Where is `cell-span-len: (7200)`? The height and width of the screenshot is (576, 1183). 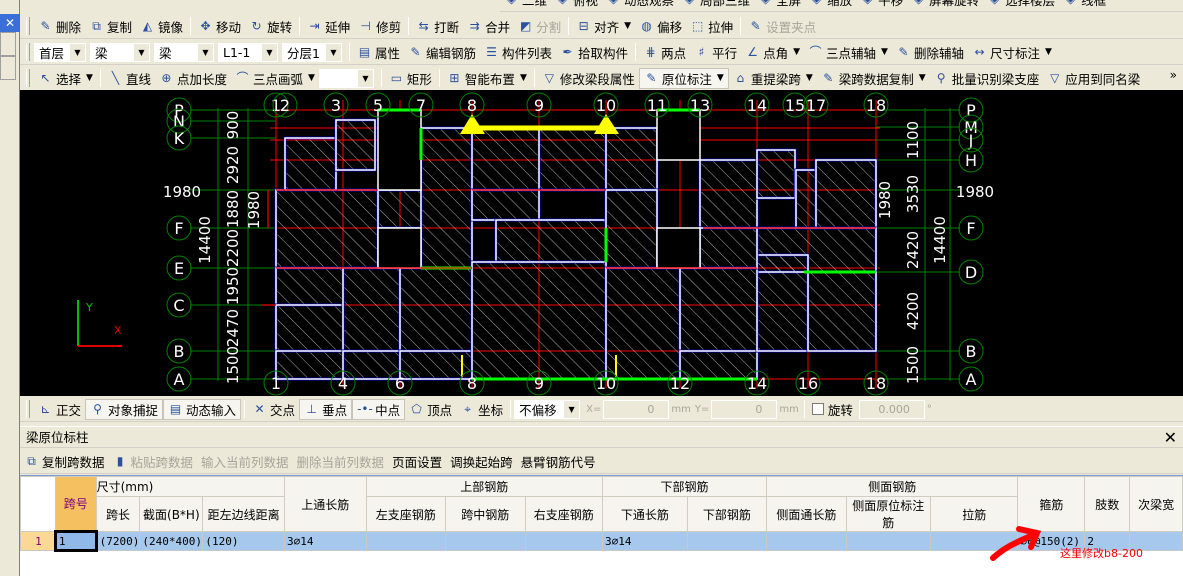
cell-span-len: (7200) is located at coordinates (118, 541).